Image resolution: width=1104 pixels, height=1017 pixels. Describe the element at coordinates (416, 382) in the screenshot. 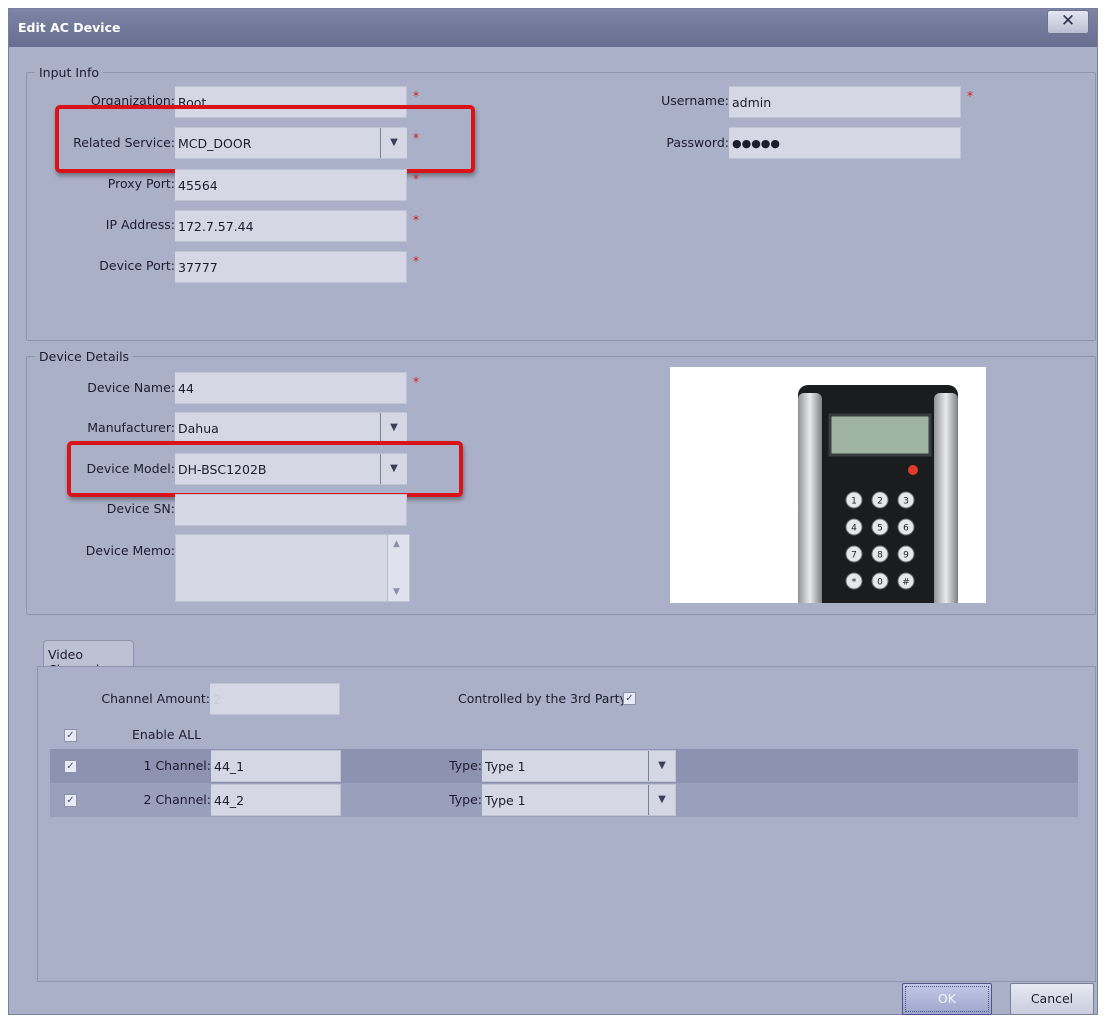

I see `device-name-required-mark: *` at that location.